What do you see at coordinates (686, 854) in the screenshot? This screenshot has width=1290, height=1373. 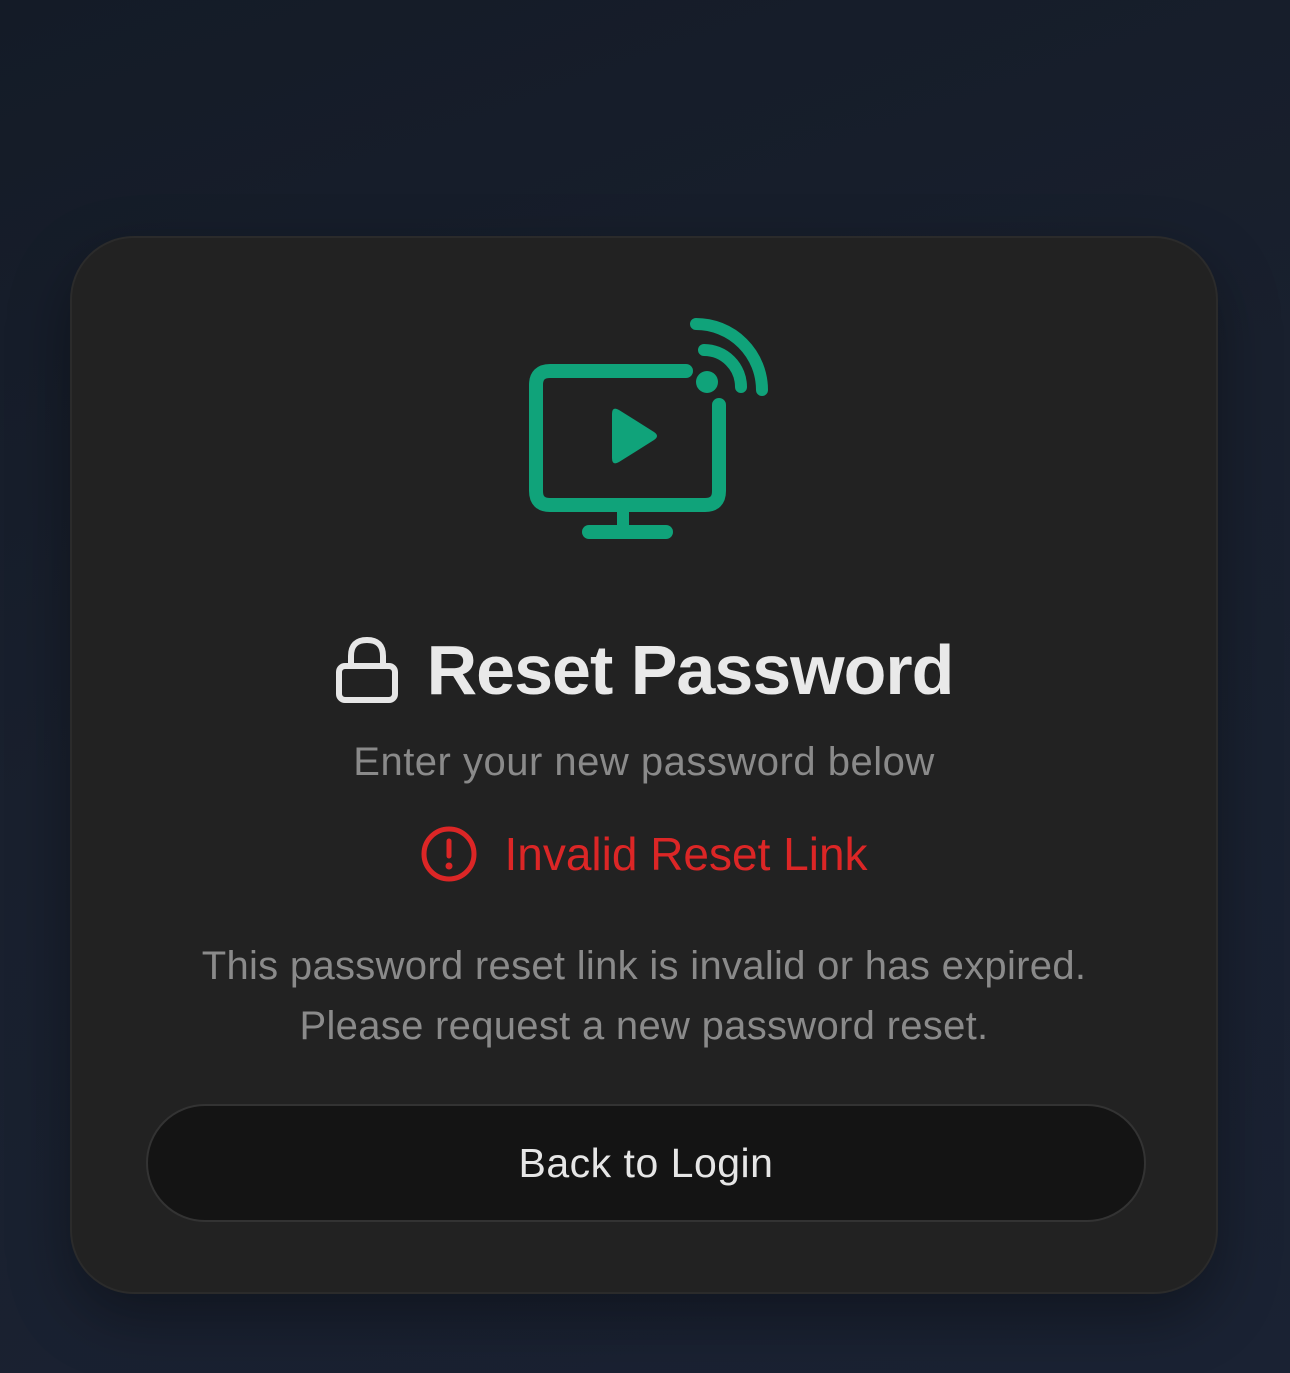 I see `error-title: Invalid Reset Link` at bounding box center [686, 854].